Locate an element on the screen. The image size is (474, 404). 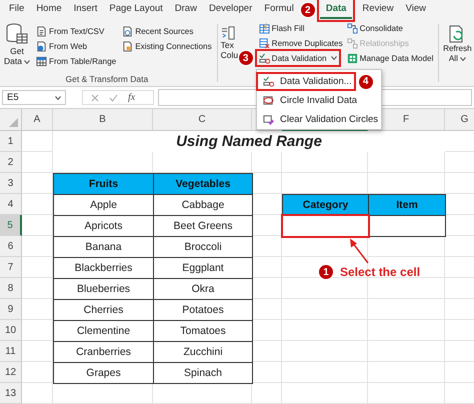
ribbon-command: Recent Sources is located at coordinates (158, 31).